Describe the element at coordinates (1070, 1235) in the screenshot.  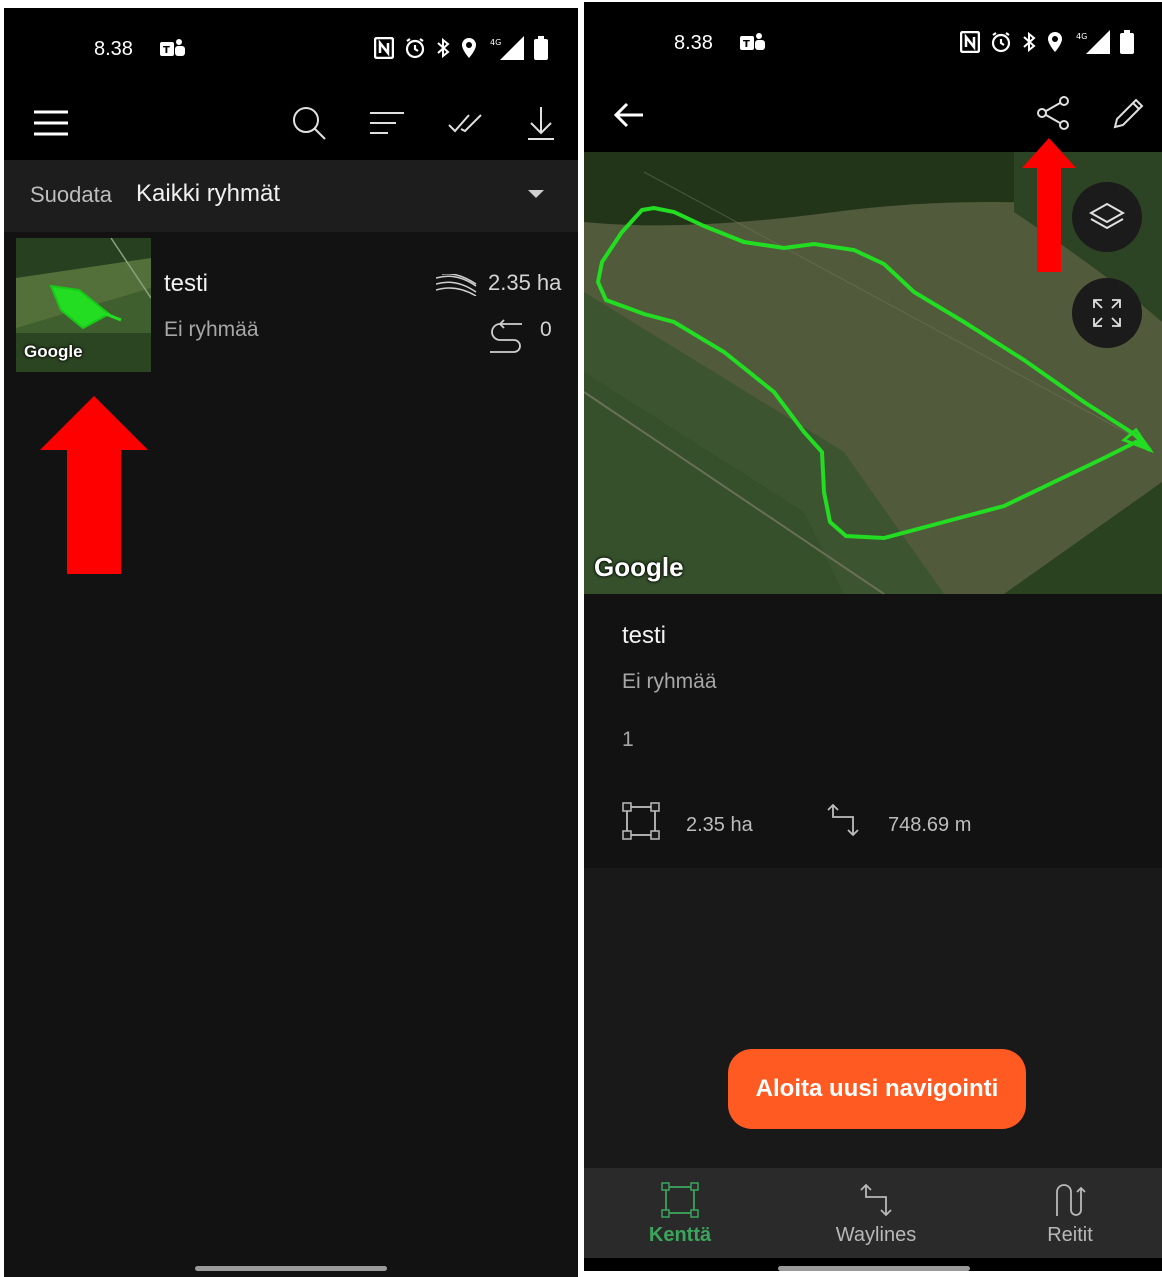
I see `nav-label: Reitit` at that location.